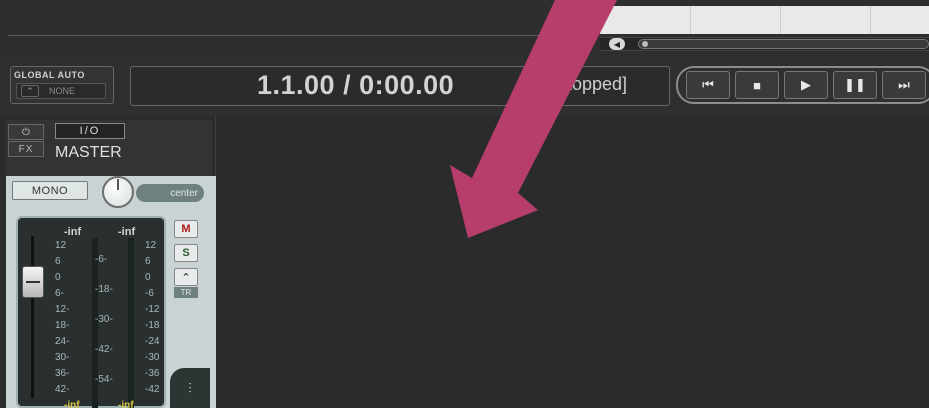  I want to click on scale-left-tick: 36-, so click(62, 373).